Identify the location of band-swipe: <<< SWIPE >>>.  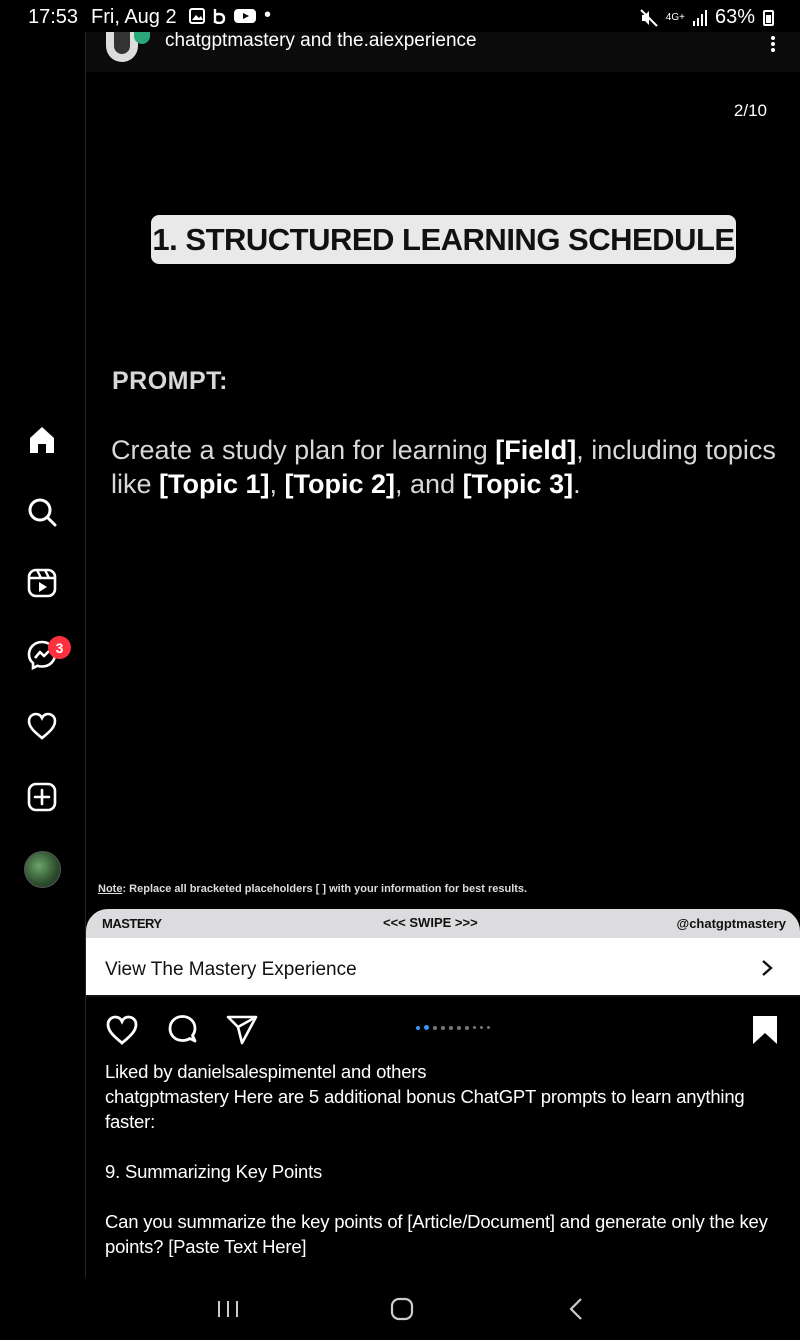
(430, 922).